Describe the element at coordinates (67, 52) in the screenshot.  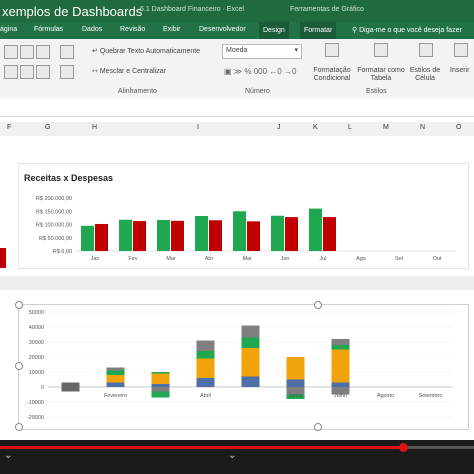
I see `orientation-icon` at that location.